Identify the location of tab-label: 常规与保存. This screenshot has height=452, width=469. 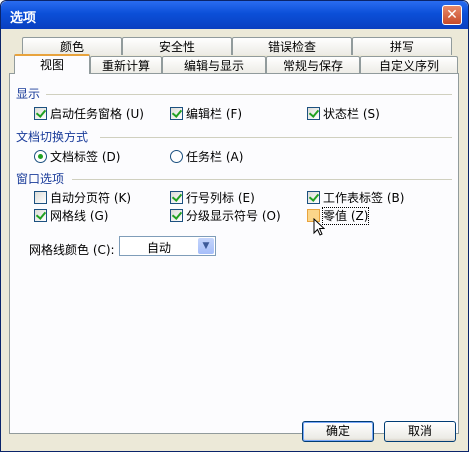
(312, 66).